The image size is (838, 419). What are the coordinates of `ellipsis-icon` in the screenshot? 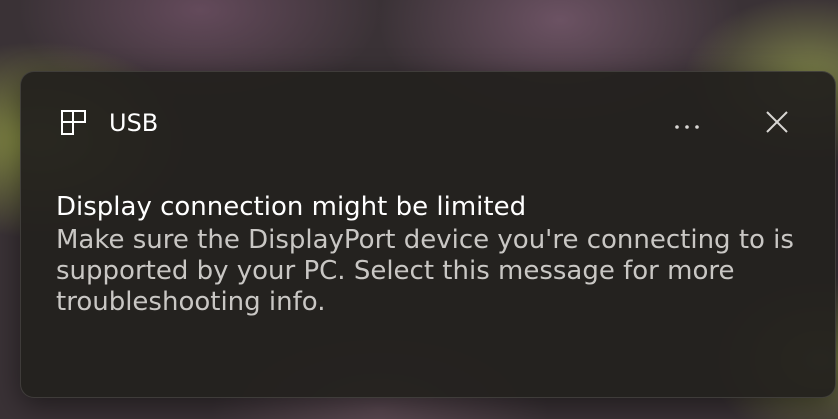 It's located at (687, 124).